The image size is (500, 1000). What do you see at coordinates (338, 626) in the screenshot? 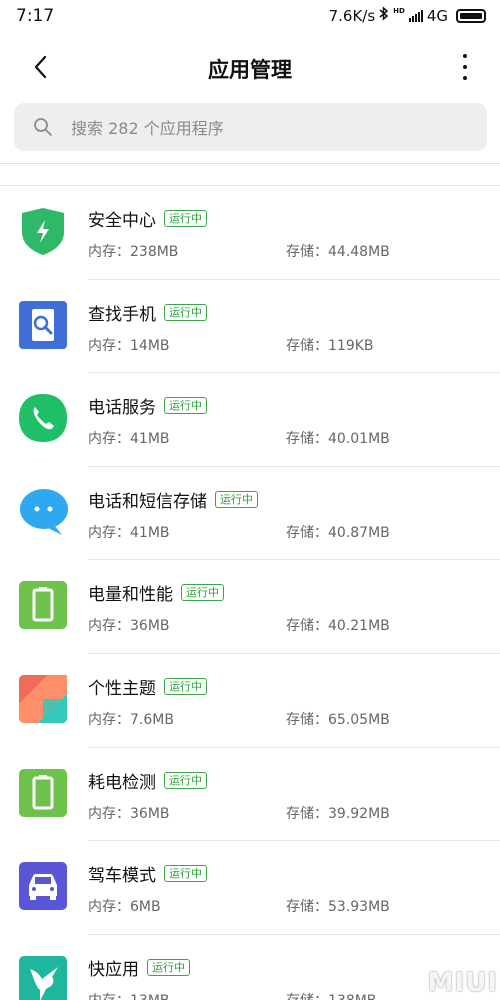
I see `storage-usage: 存储：40.21MB` at bounding box center [338, 626].